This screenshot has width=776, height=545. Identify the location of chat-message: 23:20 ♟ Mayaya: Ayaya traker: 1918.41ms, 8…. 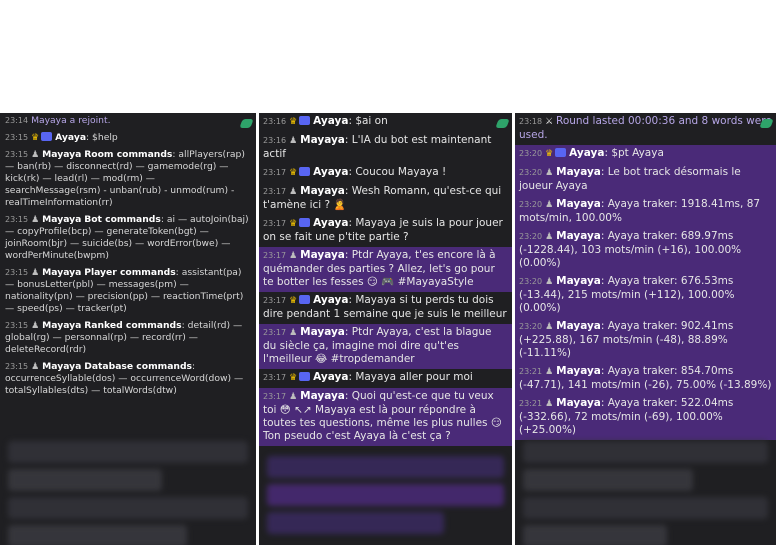
(645, 212).